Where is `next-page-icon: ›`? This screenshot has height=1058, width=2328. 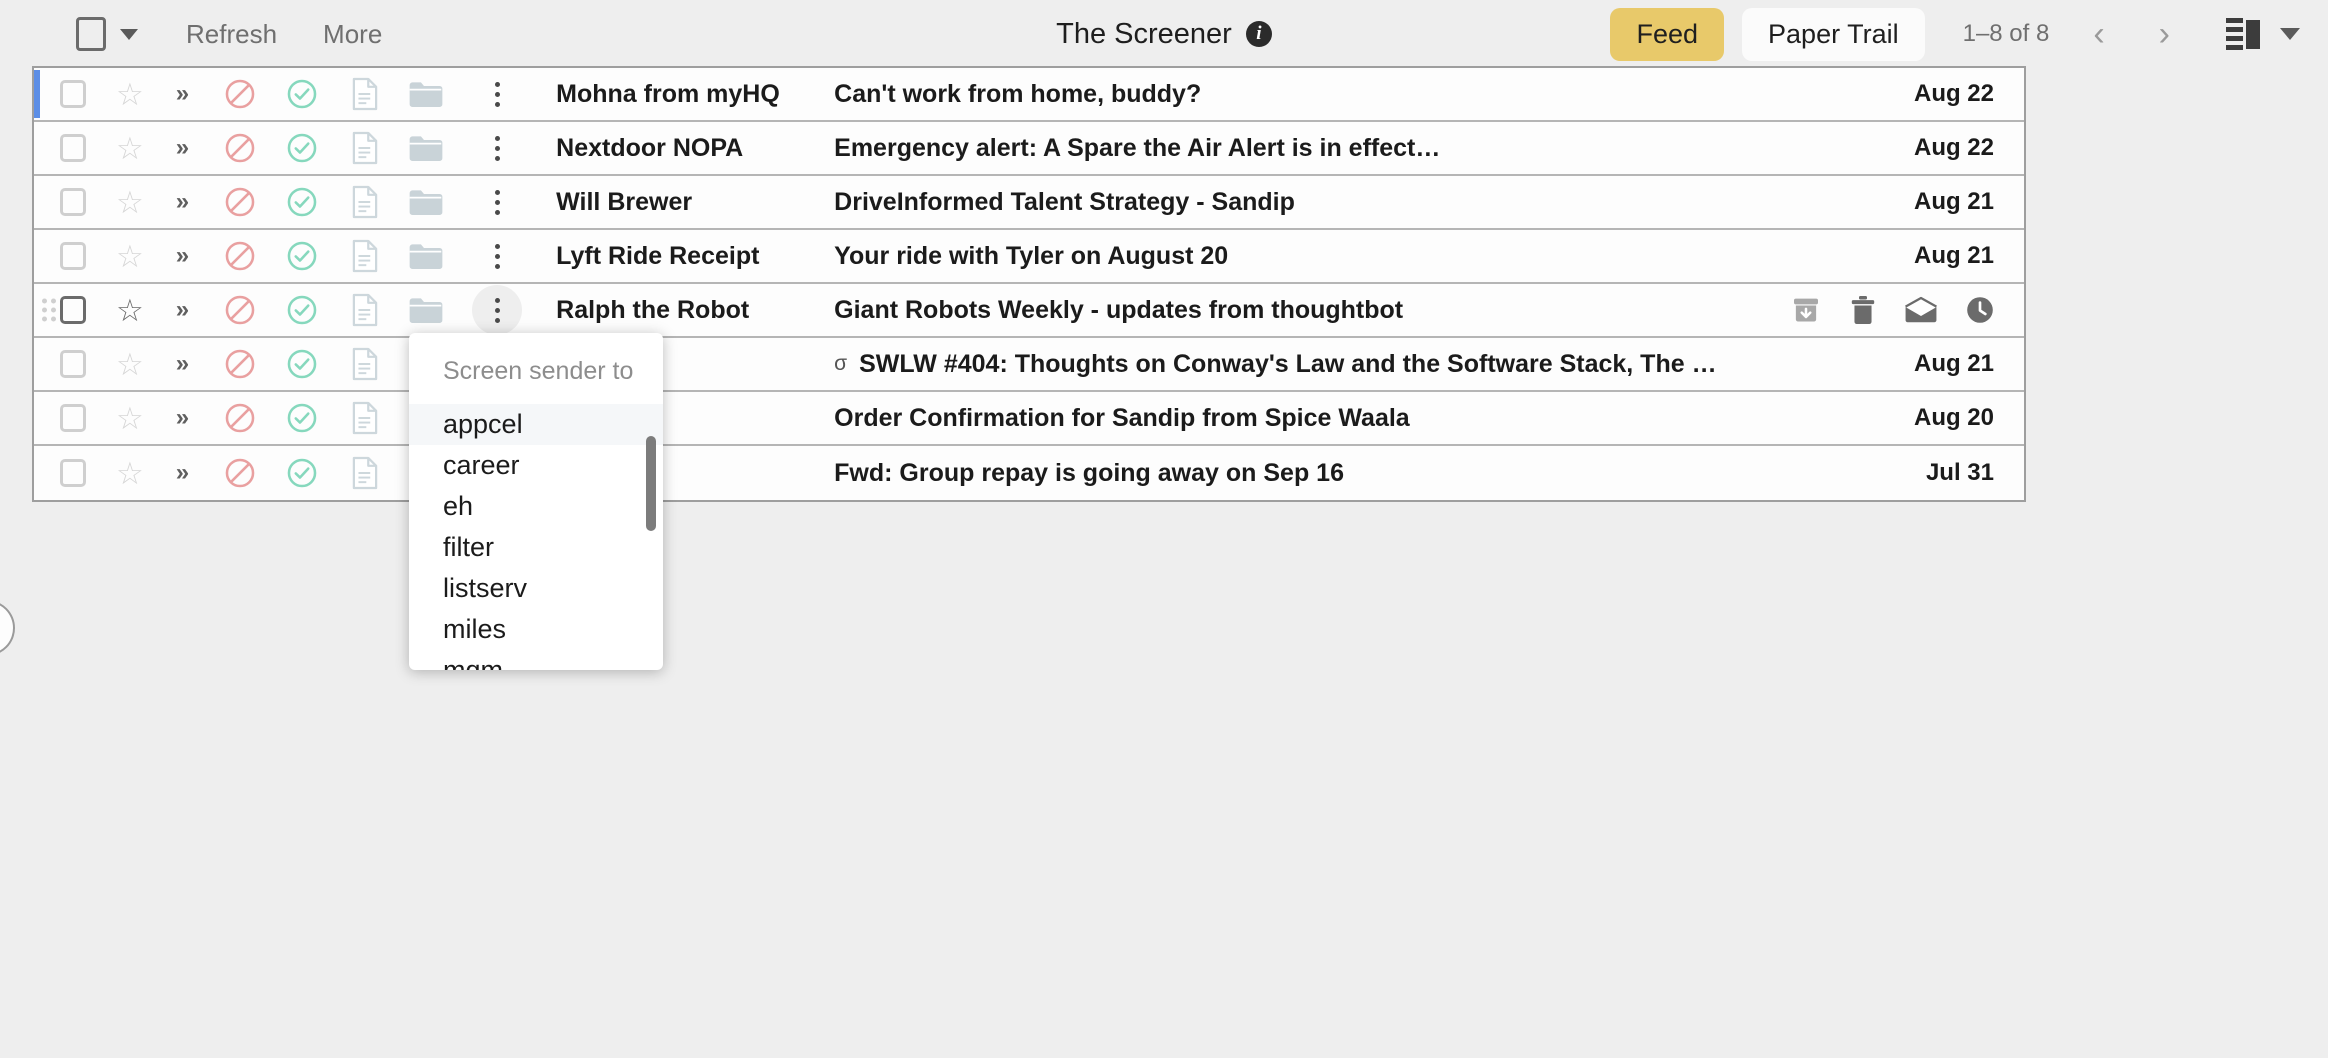 next-page-icon: › is located at coordinates (2164, 34).